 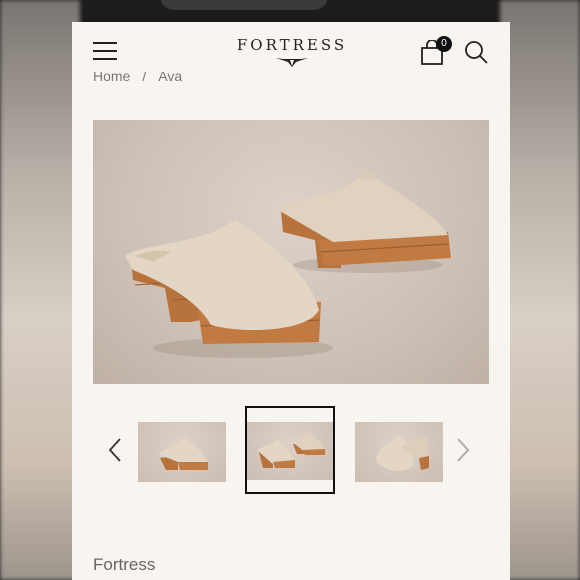 I want to click on brand-name: FORTRESS, so click(x=292, y=45).